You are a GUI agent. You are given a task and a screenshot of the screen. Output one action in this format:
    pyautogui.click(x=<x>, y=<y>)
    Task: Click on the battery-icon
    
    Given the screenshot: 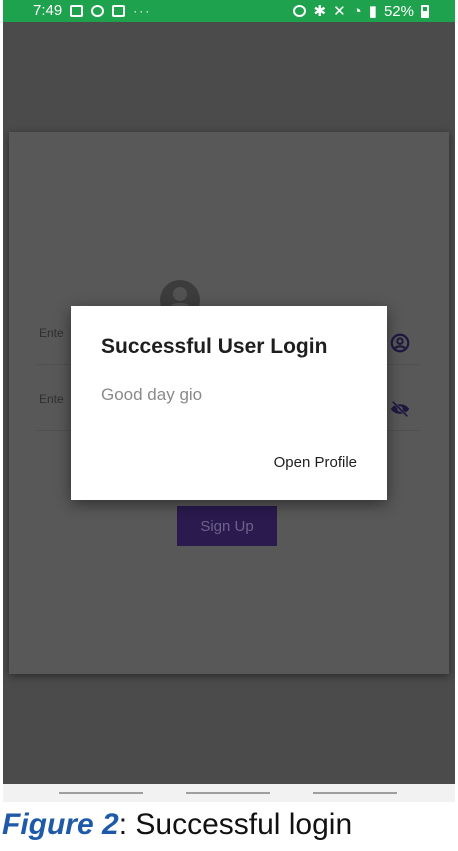 What is the action you would take?
    pyautogui.click(x=425, y=11)
    